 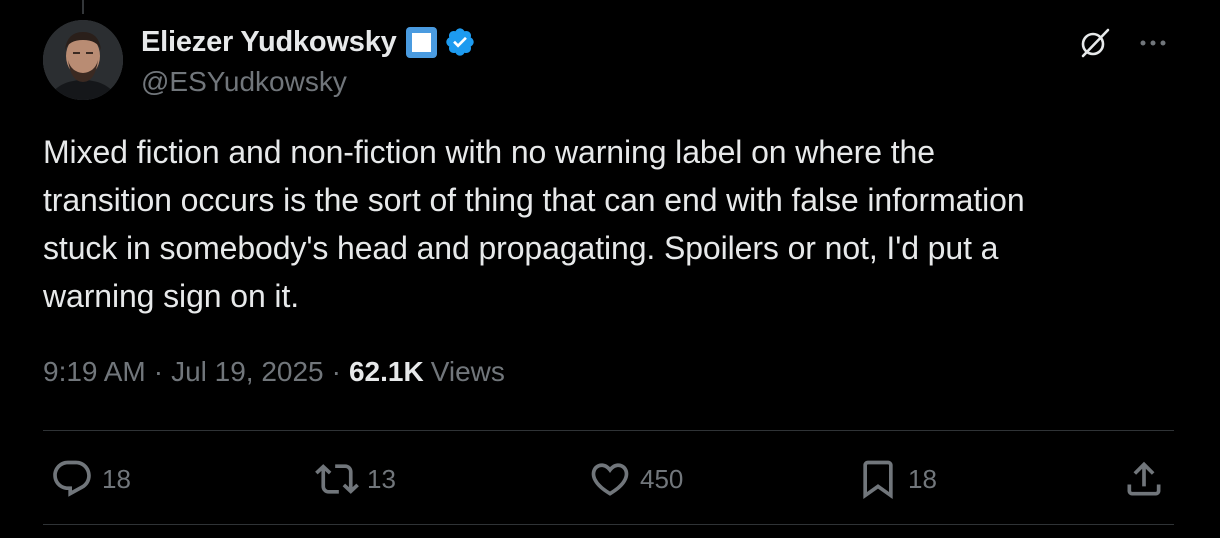 I want to click on blue-square-icon, so click(x=421, y=42).